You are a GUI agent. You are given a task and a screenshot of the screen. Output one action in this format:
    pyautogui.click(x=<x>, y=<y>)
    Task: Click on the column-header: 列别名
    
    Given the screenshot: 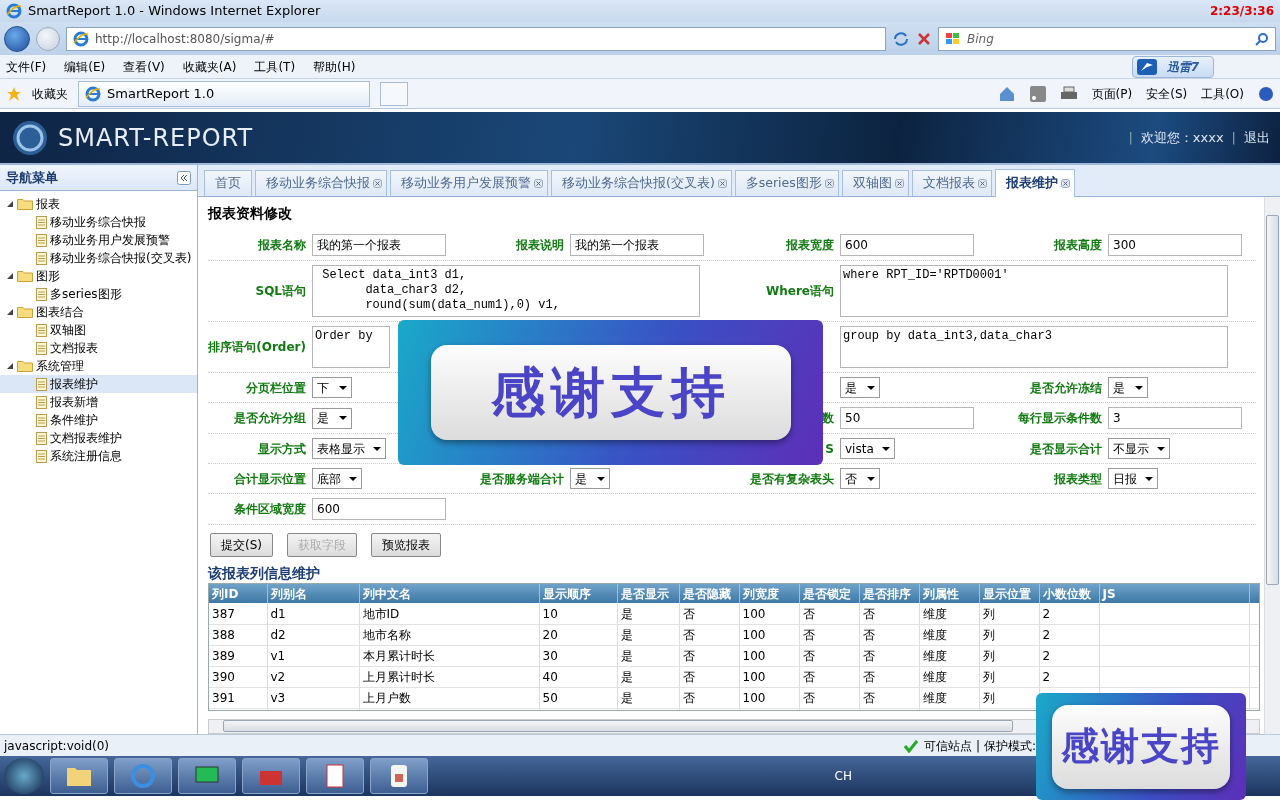 What is the action you would take?
    pyautogui.click(x=313, y=594)
    